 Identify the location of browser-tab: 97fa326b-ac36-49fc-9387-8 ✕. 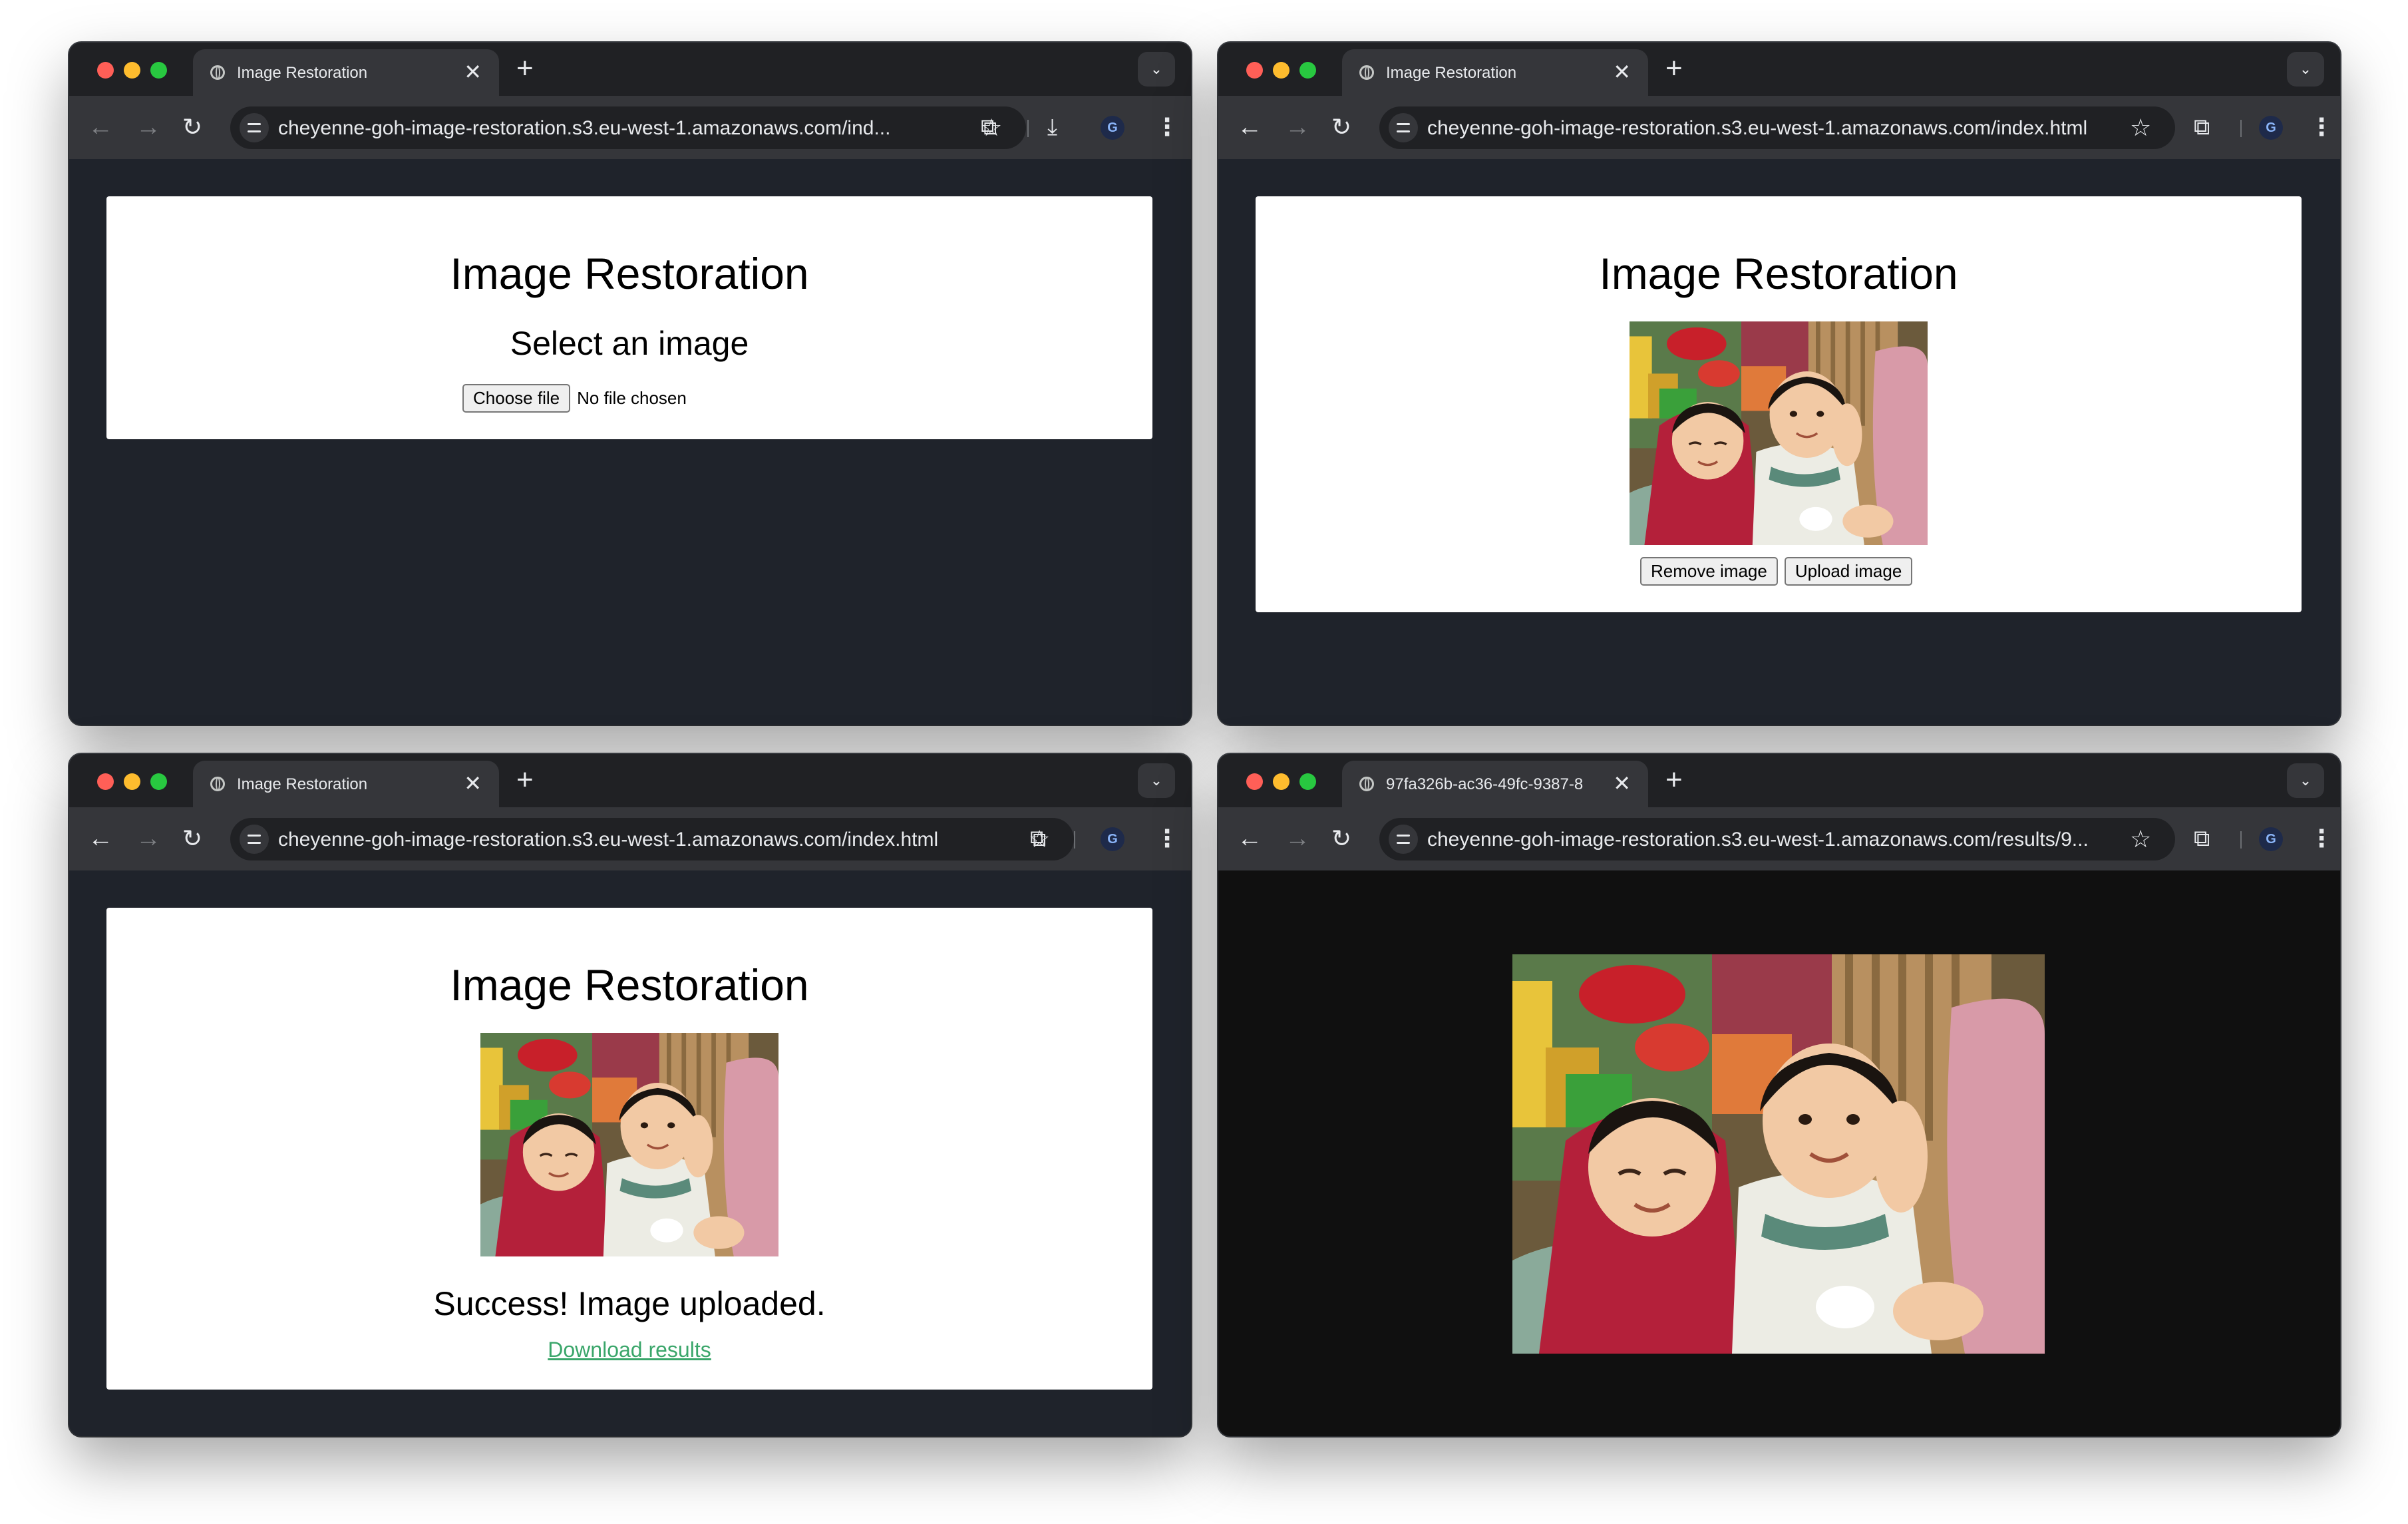
(1495, 784).